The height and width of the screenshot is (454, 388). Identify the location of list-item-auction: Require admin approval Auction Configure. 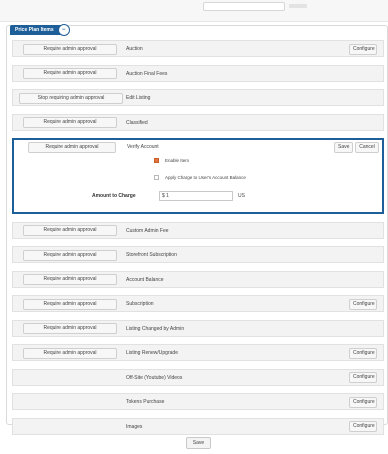
(198, 48).